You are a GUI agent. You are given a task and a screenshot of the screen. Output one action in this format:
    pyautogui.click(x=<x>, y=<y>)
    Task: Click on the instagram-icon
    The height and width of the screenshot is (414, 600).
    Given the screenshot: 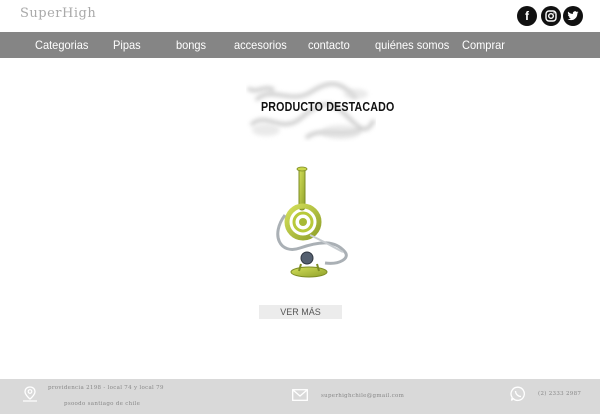 What is the action you would take?
    pyautogui.click(x=551, y=16)
    